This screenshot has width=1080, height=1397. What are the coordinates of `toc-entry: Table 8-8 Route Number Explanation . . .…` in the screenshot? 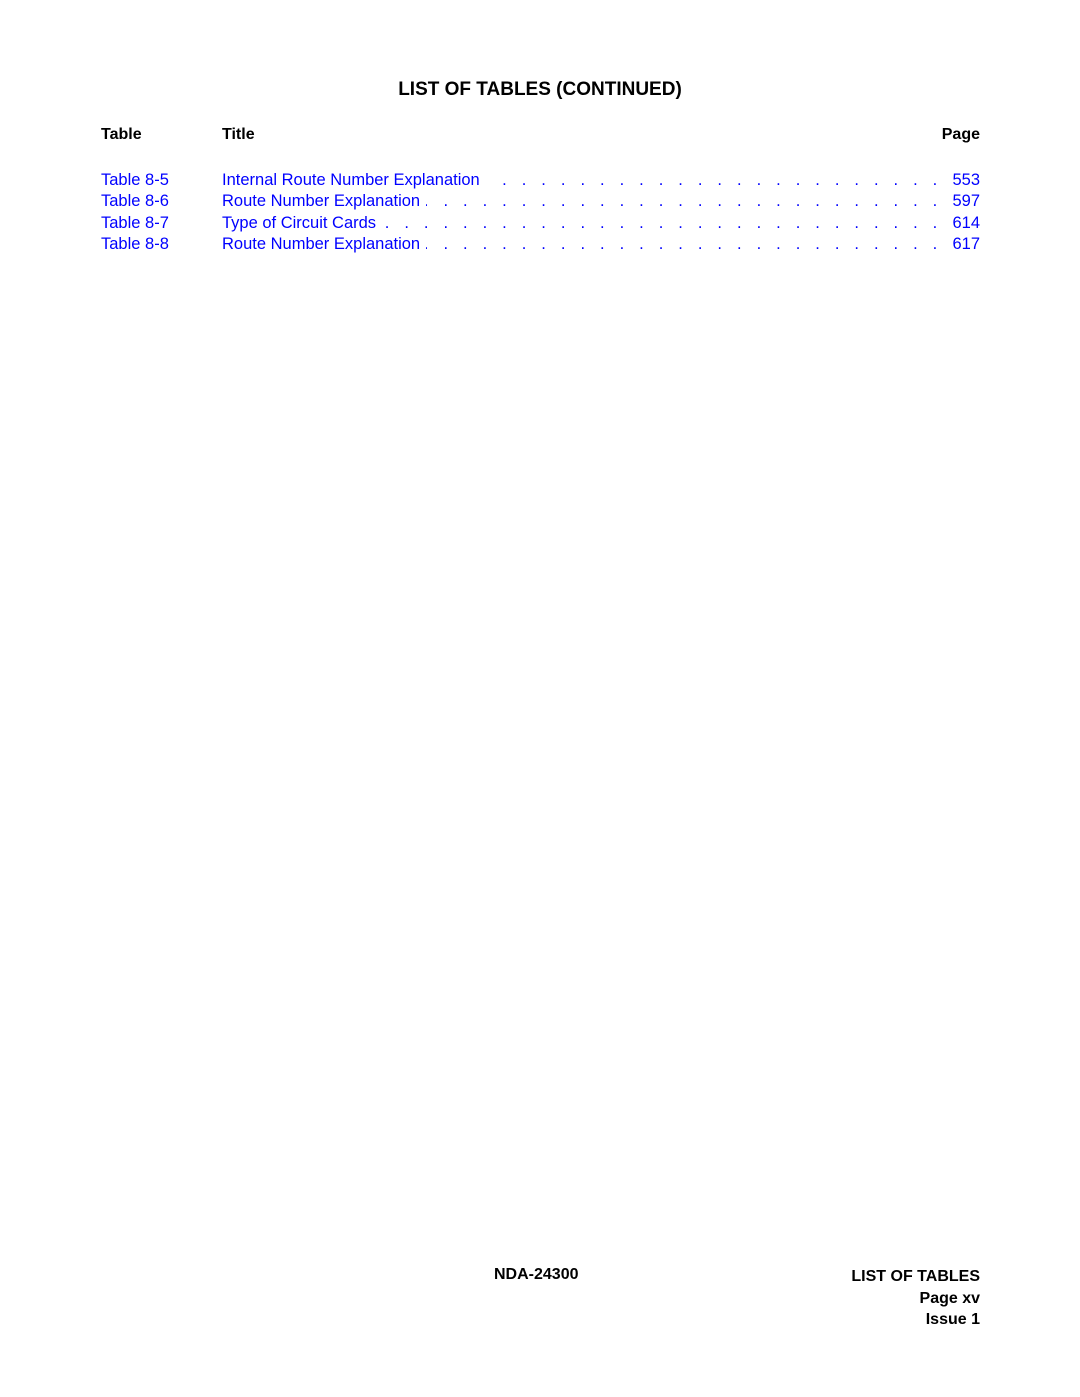 It's located at (540, 244).